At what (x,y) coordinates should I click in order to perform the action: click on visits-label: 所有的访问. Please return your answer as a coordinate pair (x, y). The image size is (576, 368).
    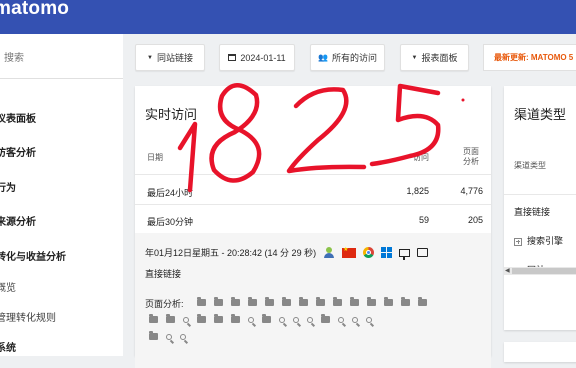
    Looking at the image, I should click on (354, 58).